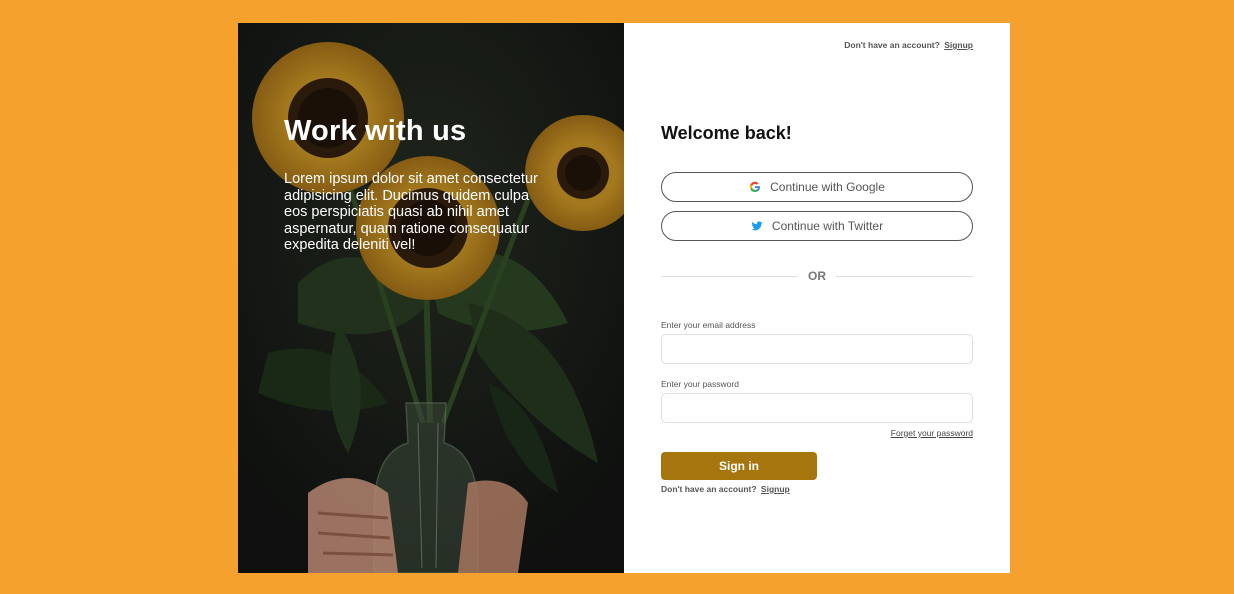  I want to click on footer-signup-prompt: Don't have an account? Signup, so click(725, 489).